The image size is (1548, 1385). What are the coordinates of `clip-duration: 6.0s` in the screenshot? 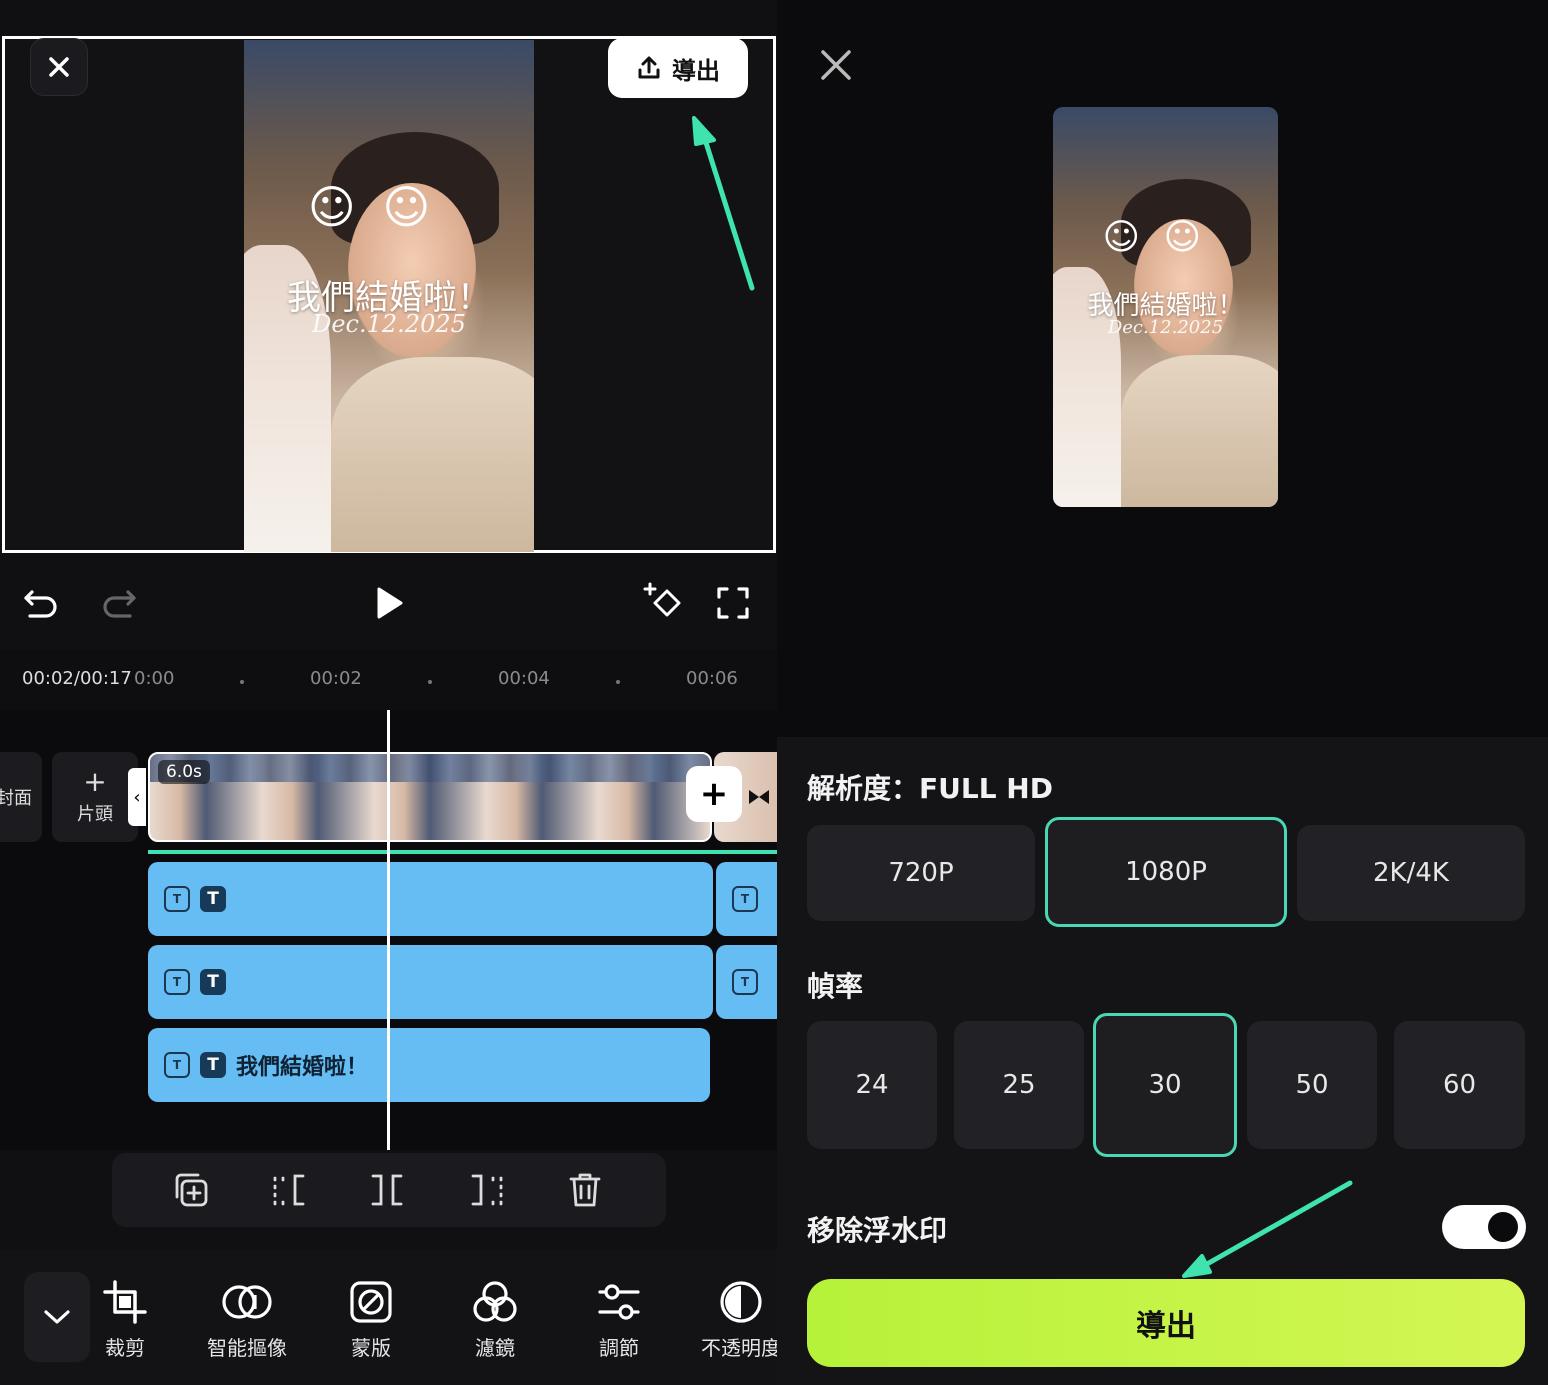 It's located at (184, 772).